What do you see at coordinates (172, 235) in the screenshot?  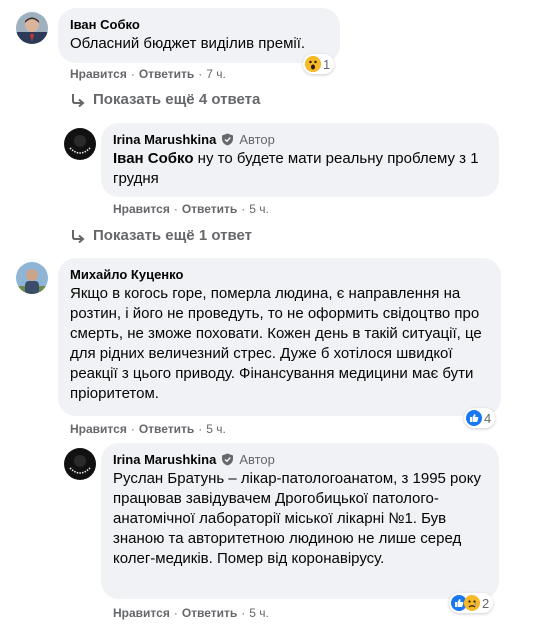 I see `show-more-label: Показать ещё 1 ответ` at bounding box center [172, 235].